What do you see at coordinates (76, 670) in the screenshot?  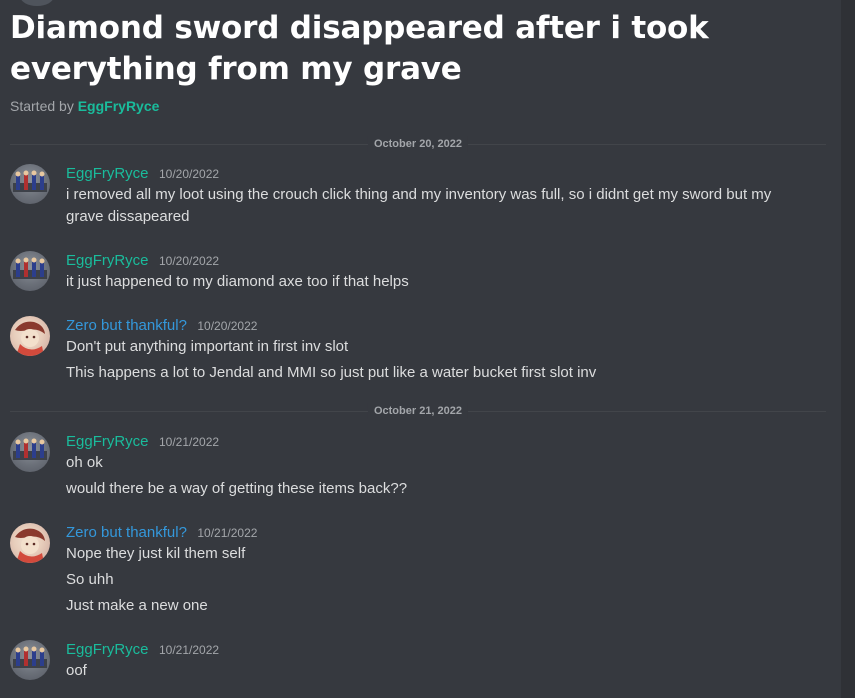 I see `message-text: oof` at bounding box center [76, 670].